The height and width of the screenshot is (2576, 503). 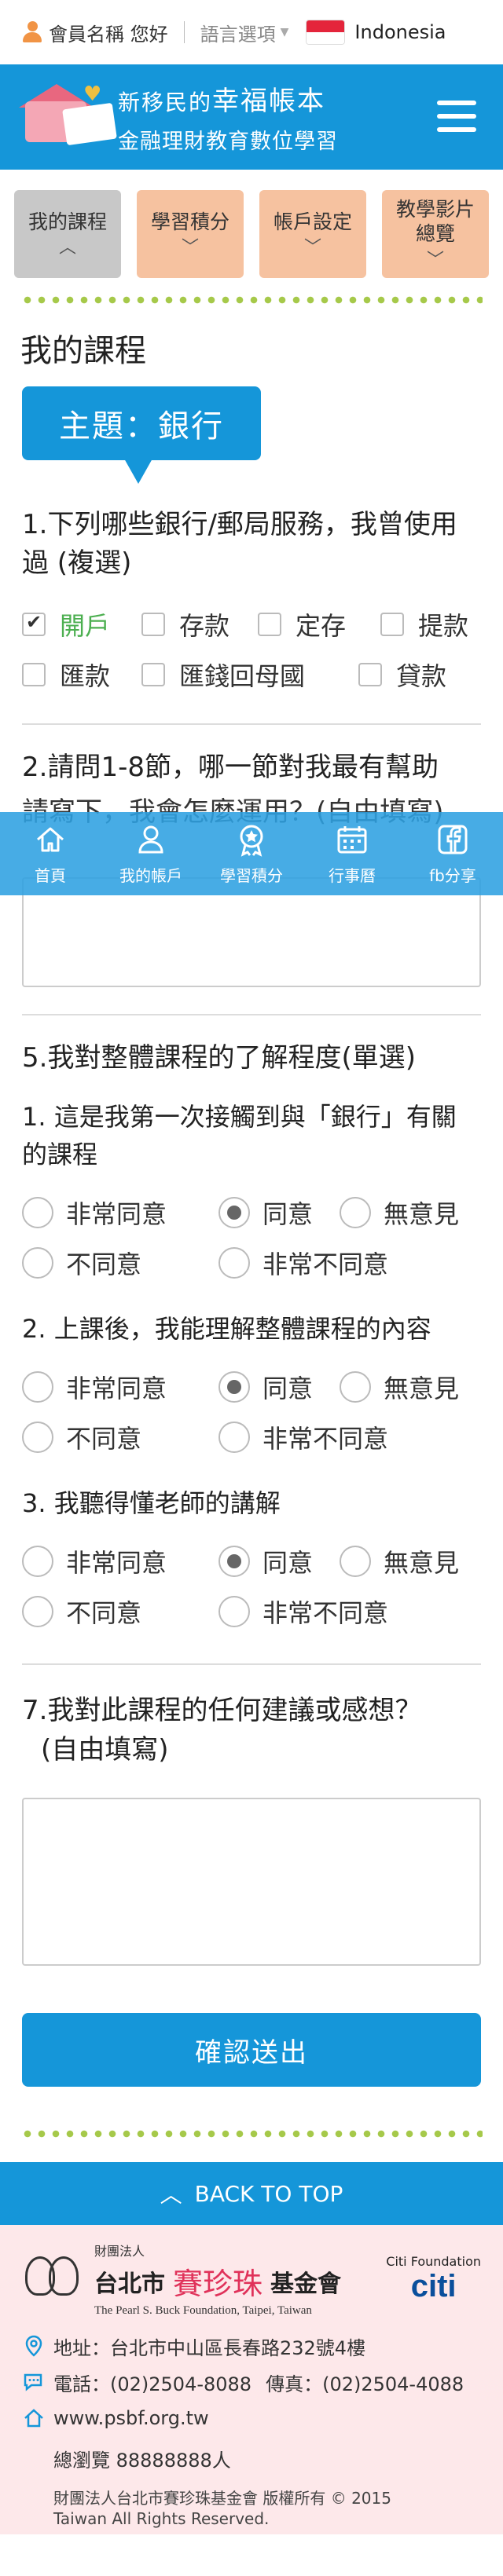 What do you see at coordinates (189, 221) in the screenshot?
I see `tab-label: 學習積分` at bounding box center [189, 221].